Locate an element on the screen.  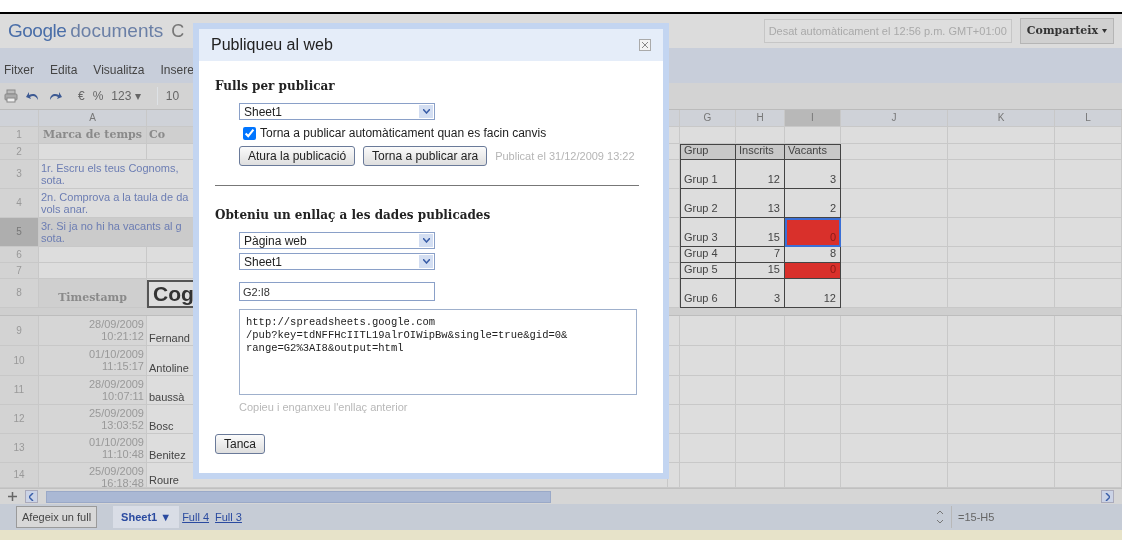
row-number: 14 is located at coordinates (19, 475).